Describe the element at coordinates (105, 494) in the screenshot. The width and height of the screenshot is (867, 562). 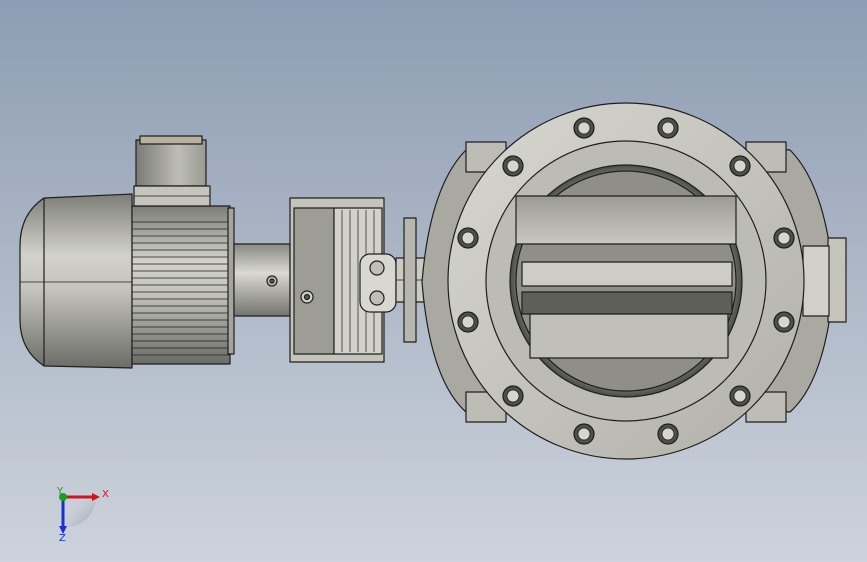
I see `axis-x-label: X` at that location.